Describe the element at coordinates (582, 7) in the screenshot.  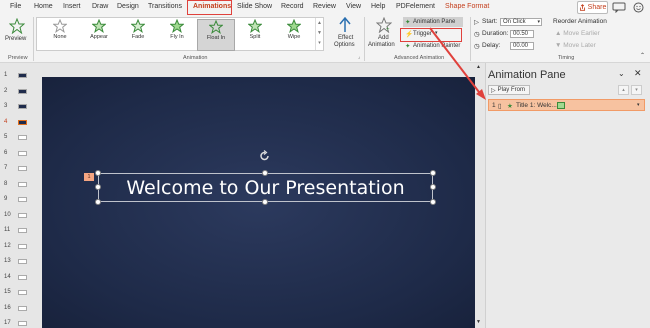
I see `share-icon` at that location.